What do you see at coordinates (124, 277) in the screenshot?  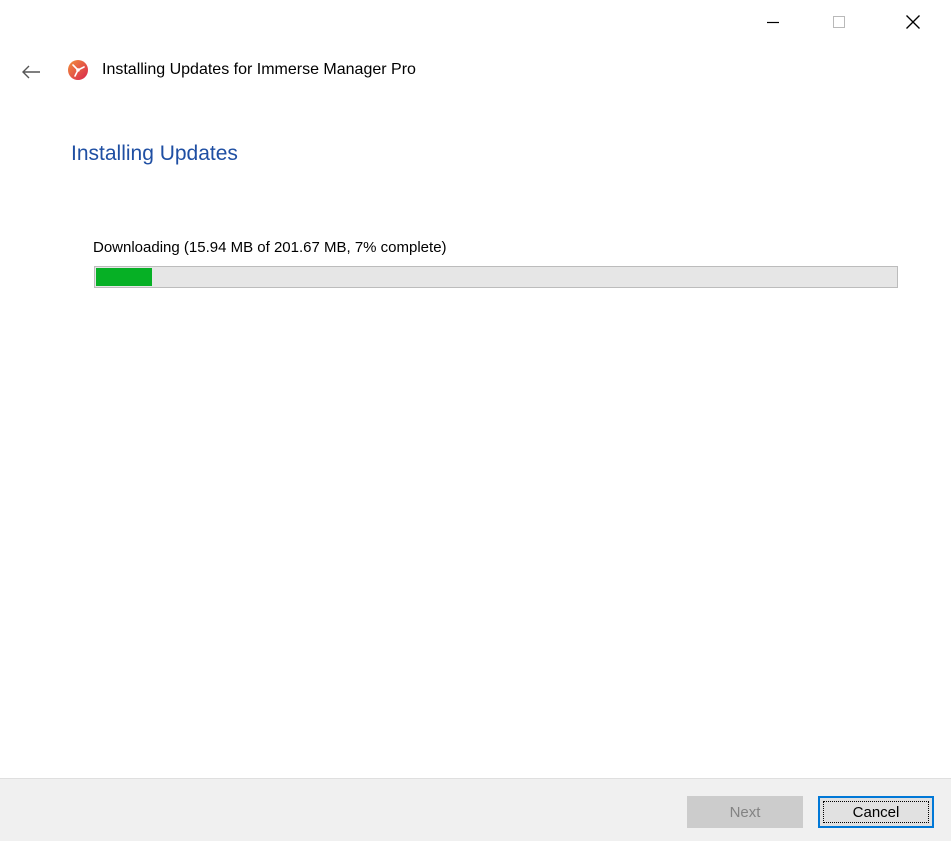 I see `progress-fill` at bounding box center [124, 277].